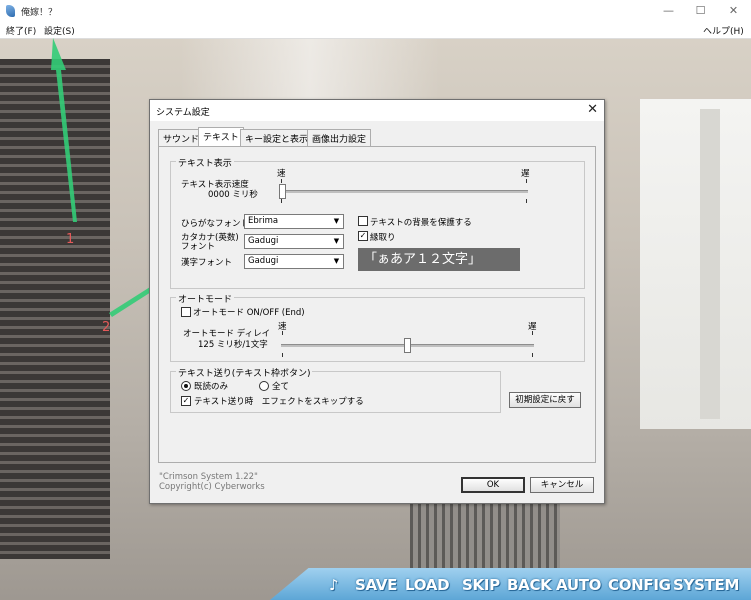 The width and height of the screenshot is (751, 600). What do you see at coordinates (529, 585) in the screenshot?
I see `game-back-button: BACK` at bounding box center [529, 585].